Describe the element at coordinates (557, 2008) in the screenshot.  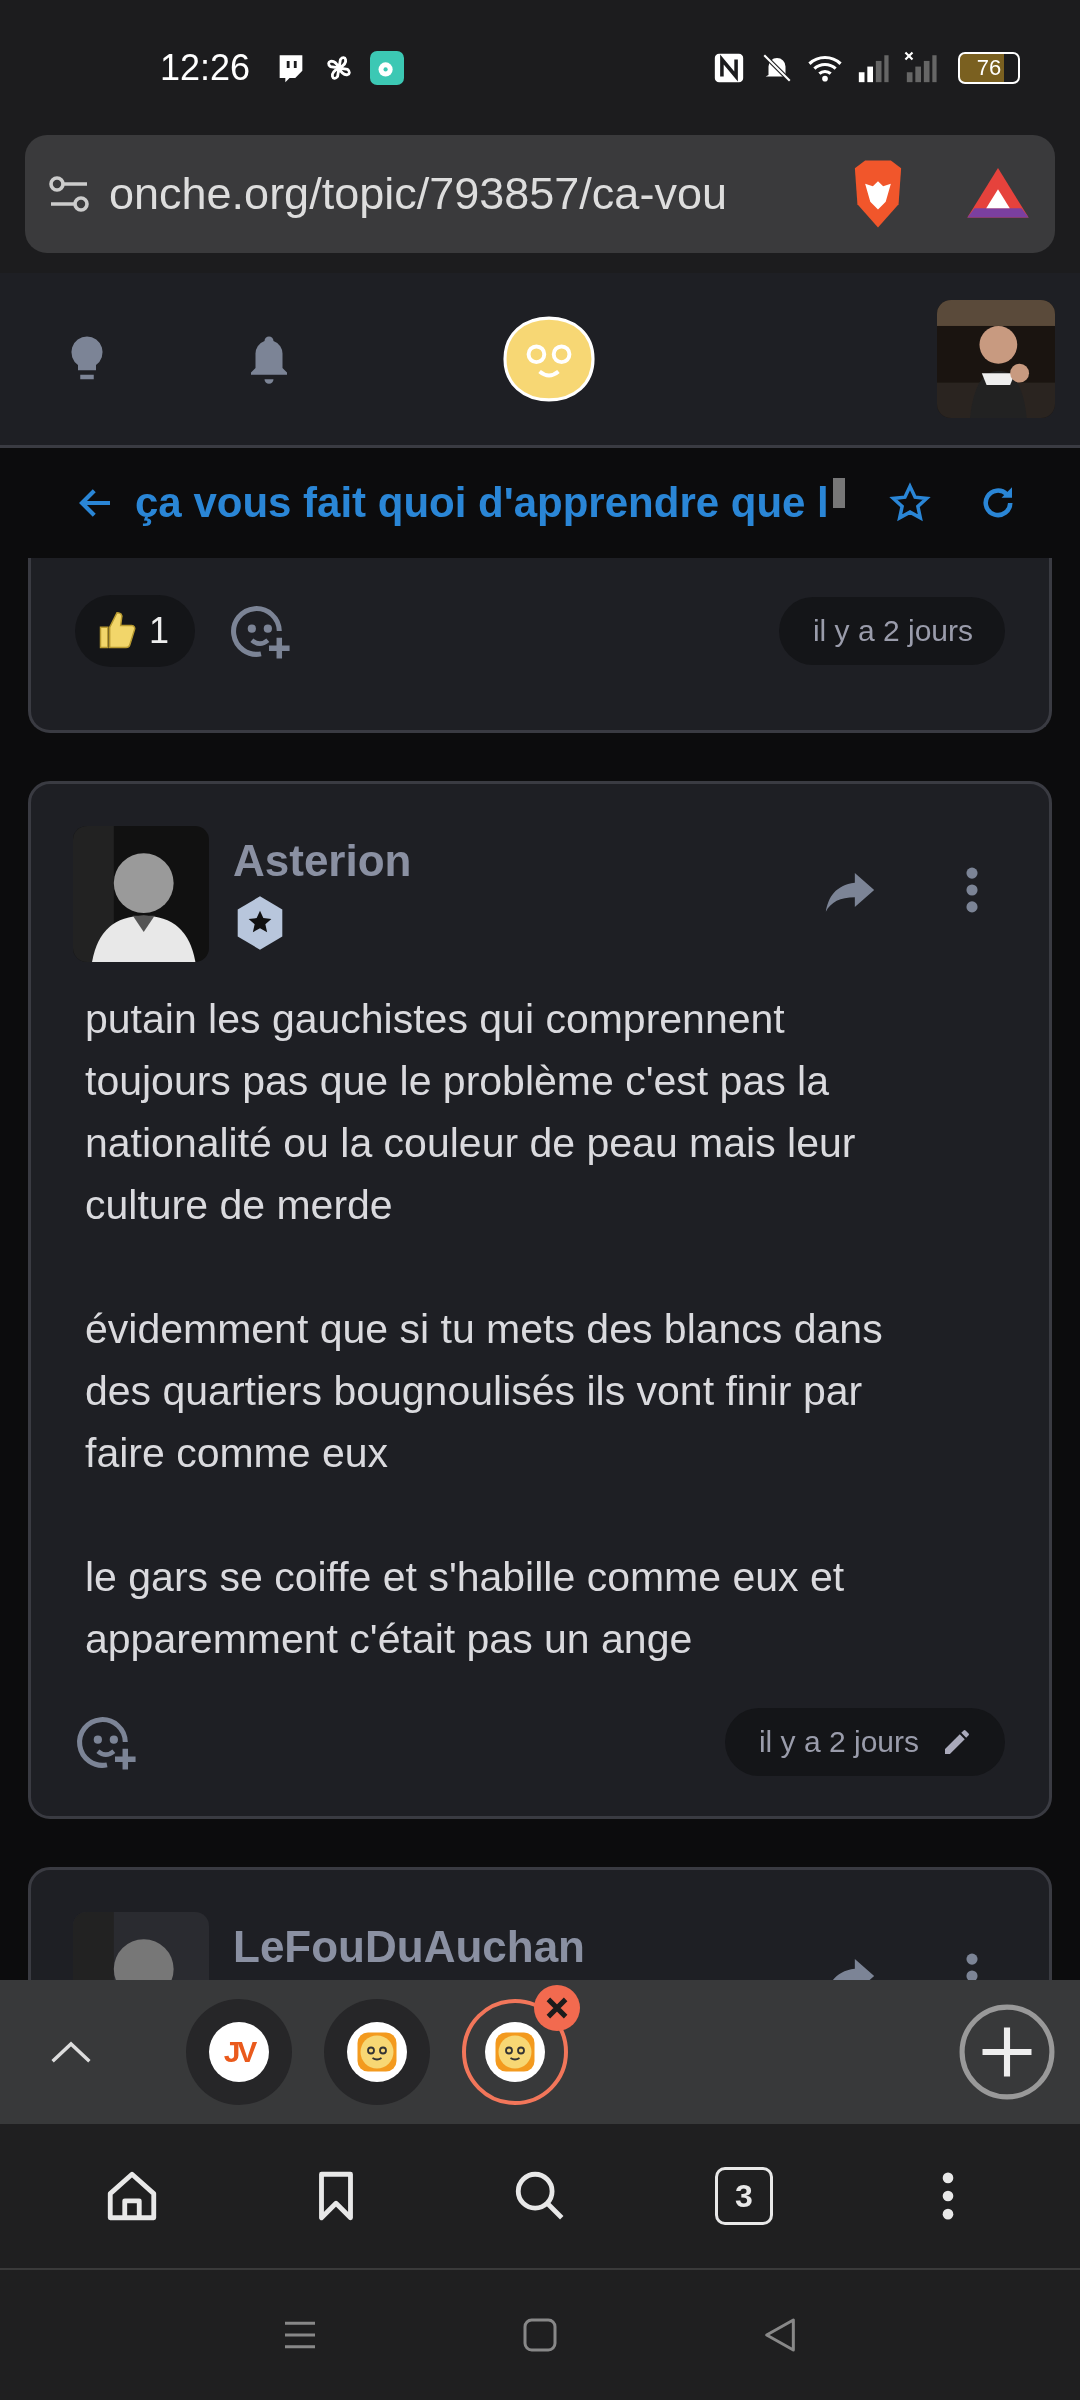
I see `close-tab-icon` at that location.